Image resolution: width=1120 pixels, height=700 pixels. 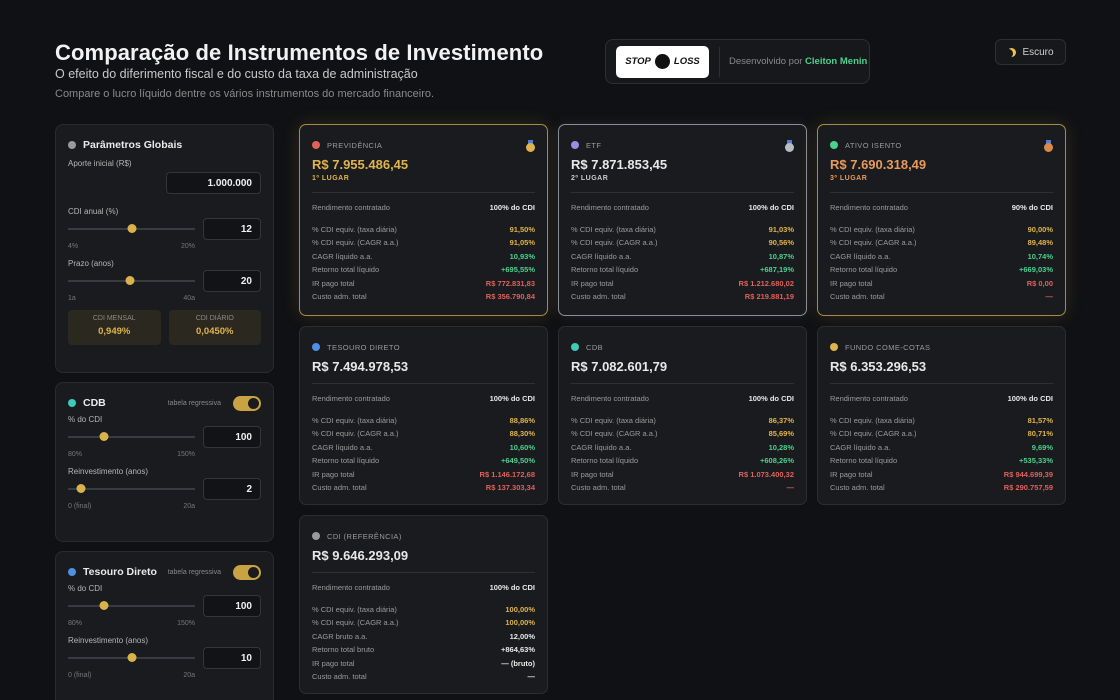 I want to click on status-dot, so click(x=72, y=572).